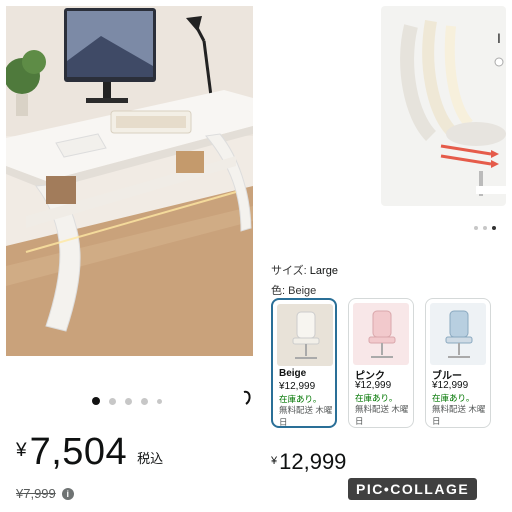 Image resolution: width=512 pixels, height=512 pixels. I want to click on color-option-pink: ピンク ¥12,999 在庫あり。 無料配送 木曜日, so click(381, 363).